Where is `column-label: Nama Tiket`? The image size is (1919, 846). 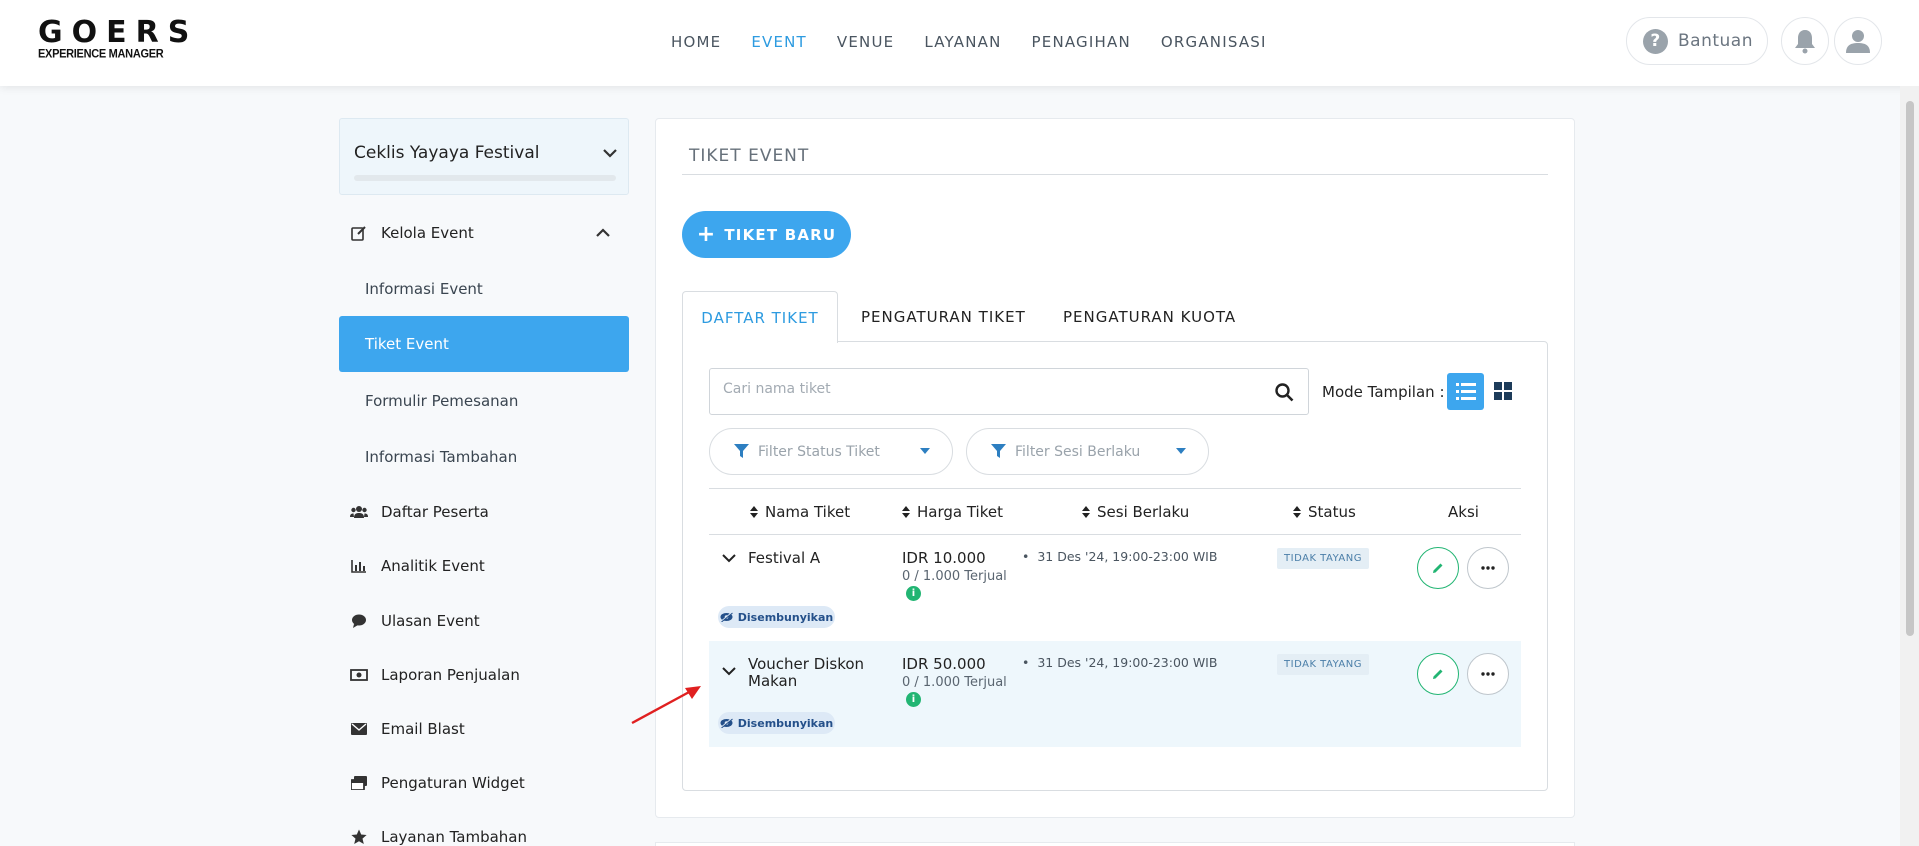
column-label: Nama Tiket is located at coordinates (808, 512).